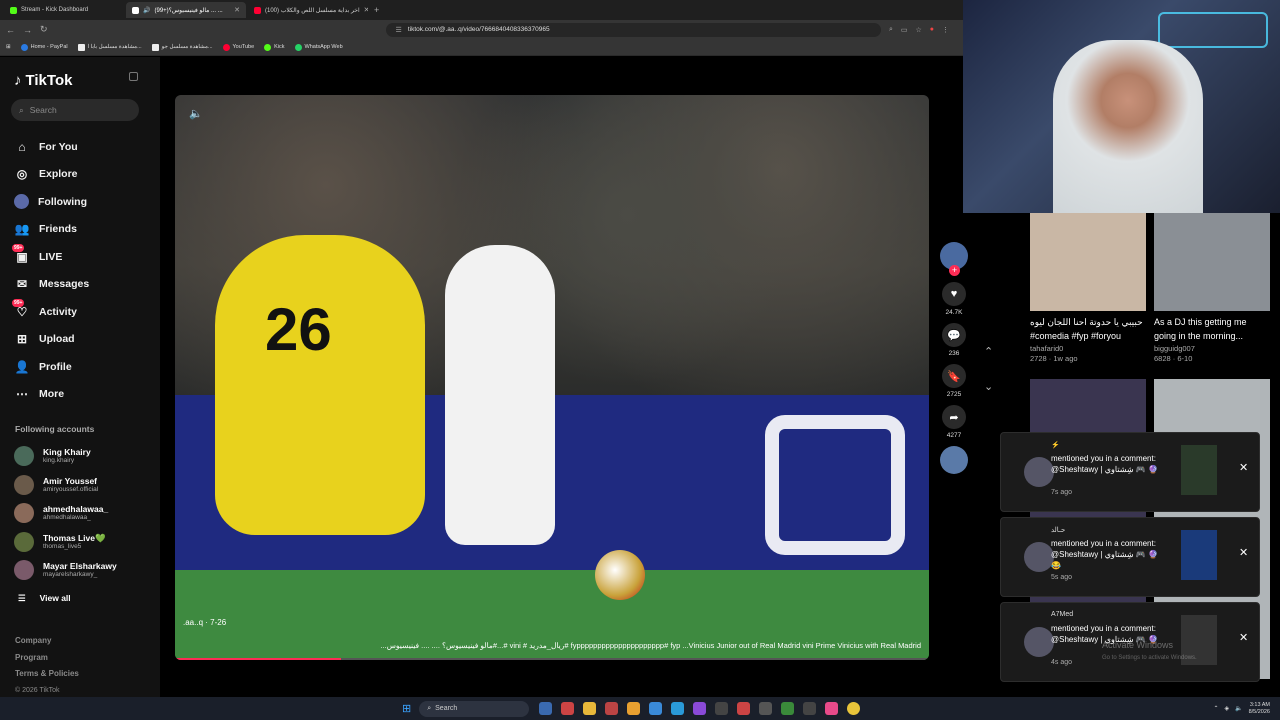 The image size is (1280, 720). I want to click on browser-tab-youtube: (100) اخر بداية مسلسل اللص والكلاب ✕, so click(308, 10).